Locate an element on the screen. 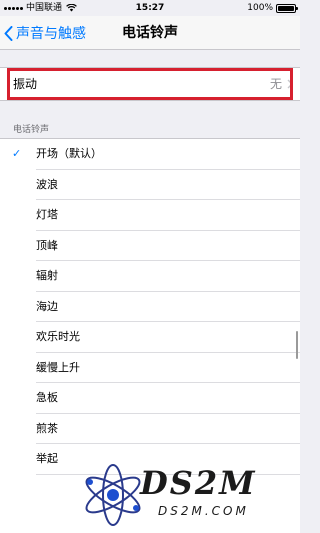 This screenshot has width=320, height=533. scrollbar is located at coordinates (297, 345).